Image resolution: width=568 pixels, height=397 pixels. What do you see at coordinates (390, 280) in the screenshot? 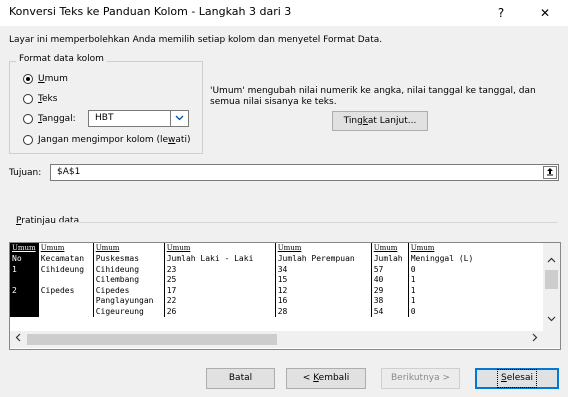
I see `preview-cell: 40` at bounding box center [390, 280].